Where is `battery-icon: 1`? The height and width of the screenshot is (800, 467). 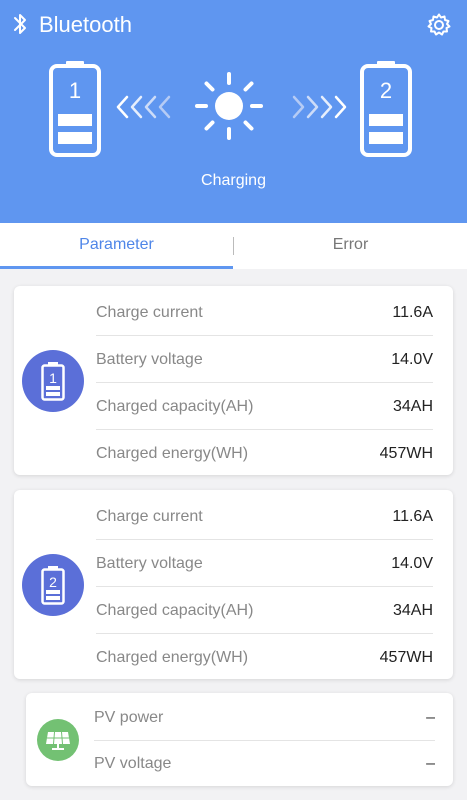
battery-icon: 1 is located at coordinates (53, 381).